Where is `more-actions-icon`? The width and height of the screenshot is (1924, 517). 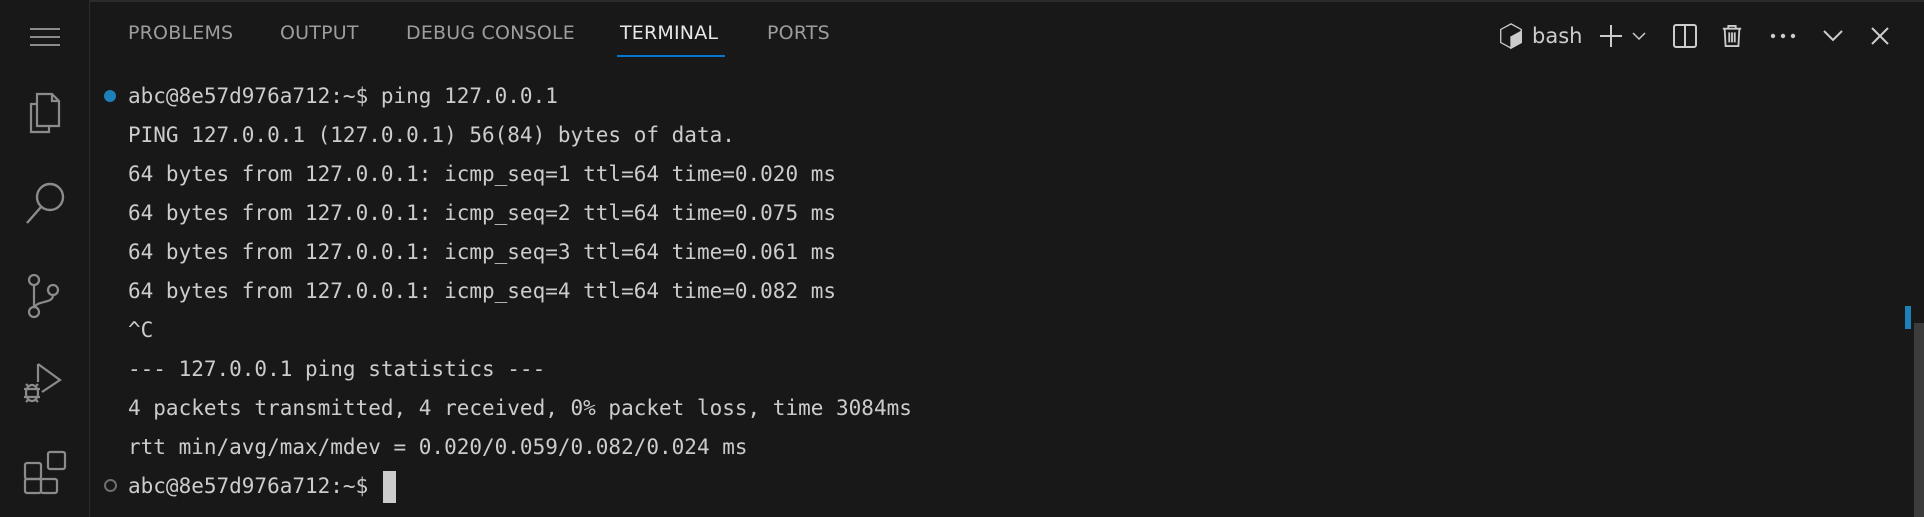 more-actions-icon is located at coordinates (1783, 36).